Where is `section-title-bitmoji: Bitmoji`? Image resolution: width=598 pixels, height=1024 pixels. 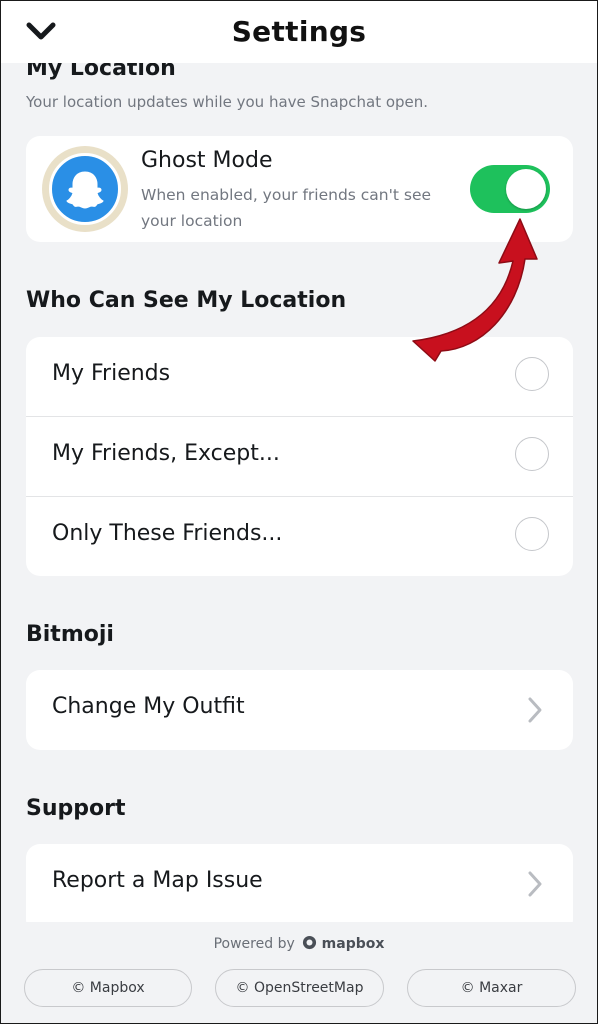
section-title-bitmoji: Bitmoji is located at coordinates (70, 634).